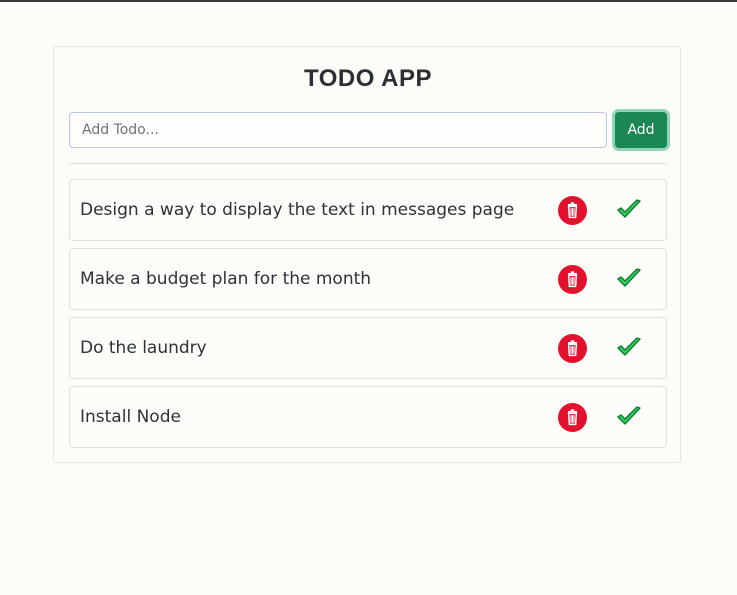  Describe the element at coordinates (226, 279) in the screenshot. I see `todo-item-text: Make a budget plan for the month` at that location.